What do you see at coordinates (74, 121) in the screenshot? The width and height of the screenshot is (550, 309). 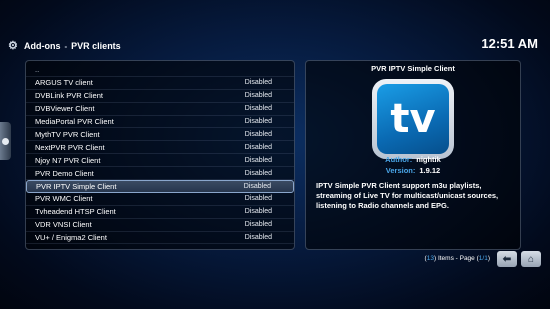 I see `addon-name: MediaPortal PVR Client` at bounding box center [74, 121].